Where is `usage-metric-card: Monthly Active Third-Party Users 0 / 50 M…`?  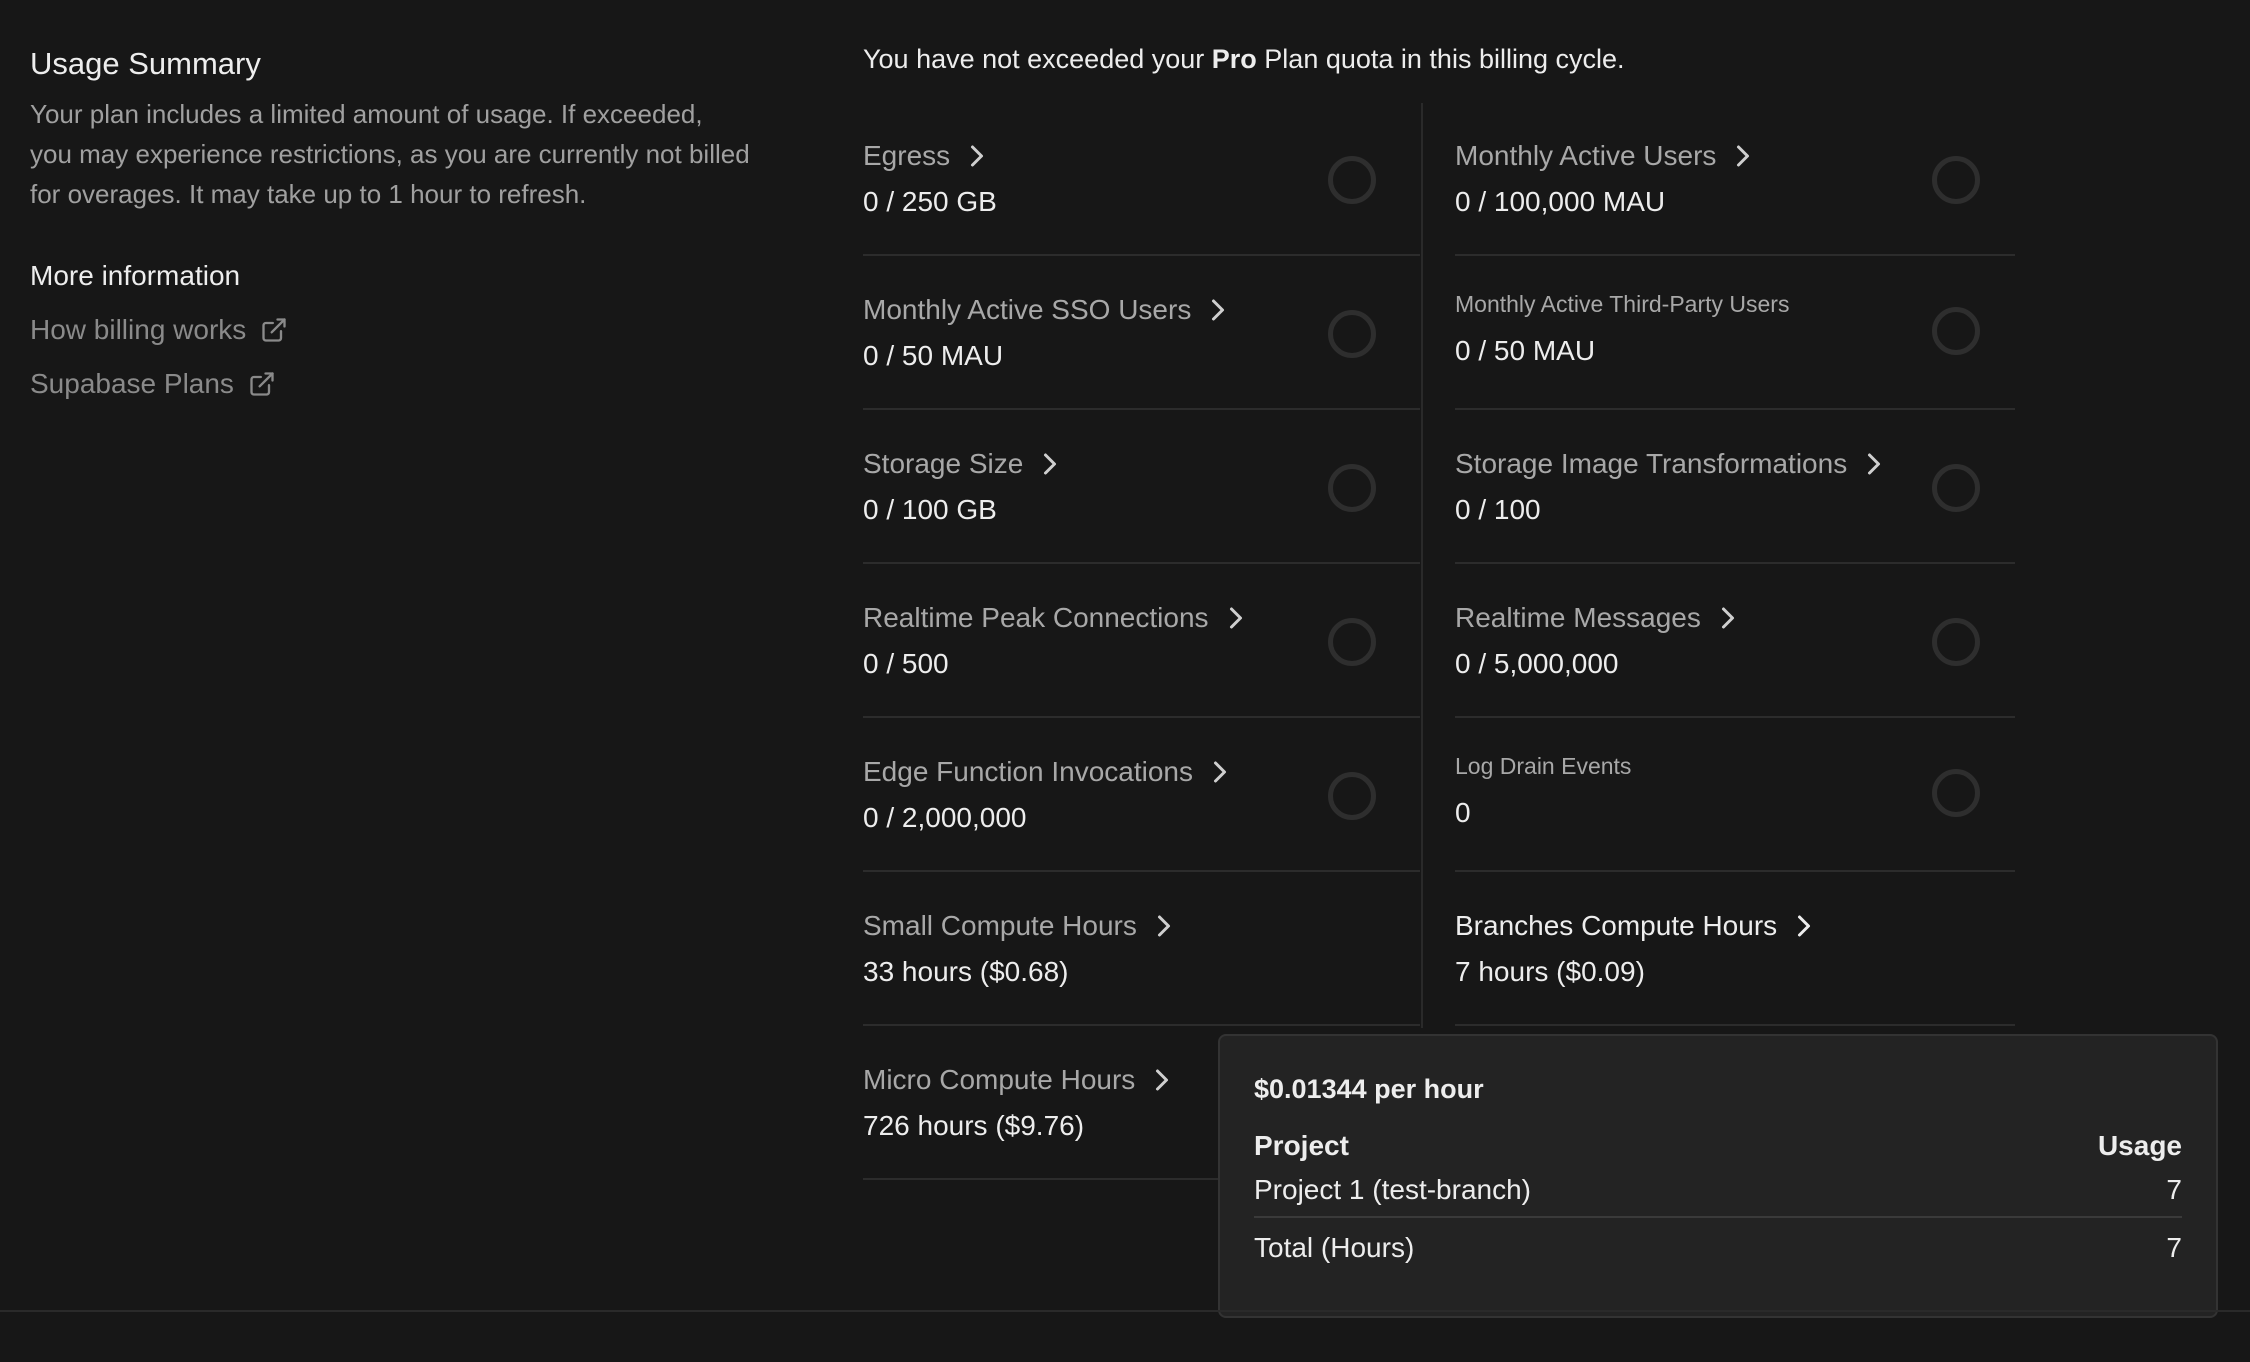
usage-metric-card: Monthly Active Third-Party Users 0 / 50 M… is located at coordinates (1735, 333).